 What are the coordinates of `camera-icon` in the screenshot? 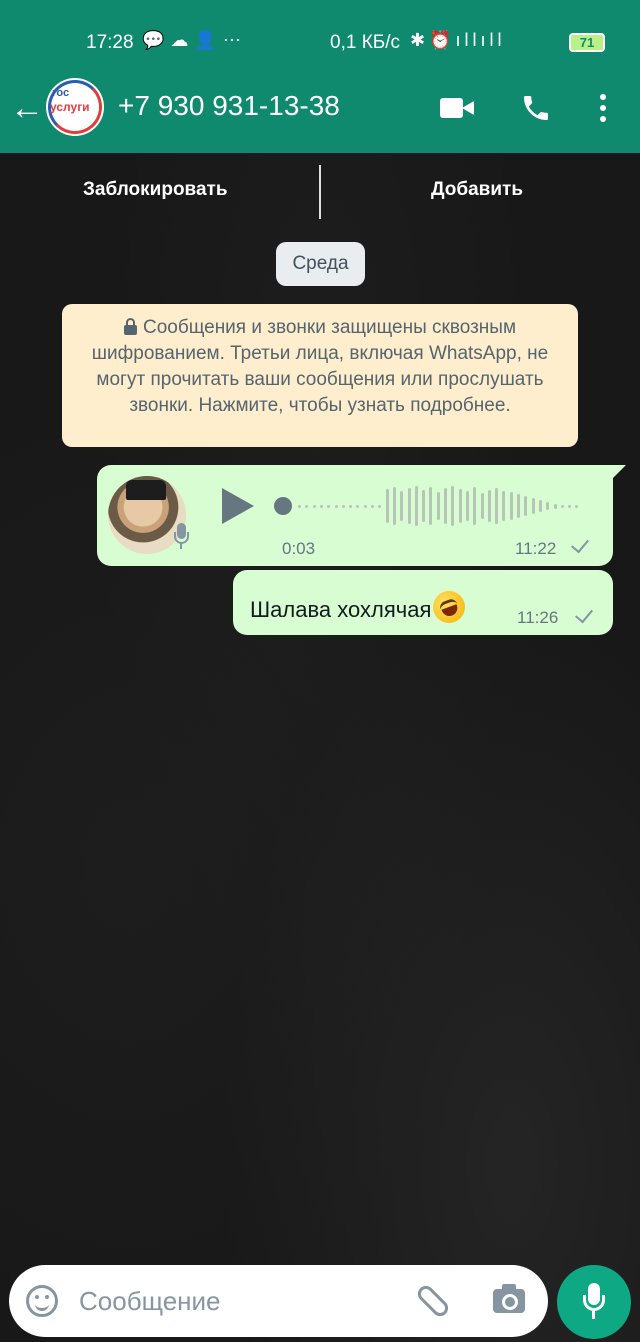 It's located at (509, 1298).